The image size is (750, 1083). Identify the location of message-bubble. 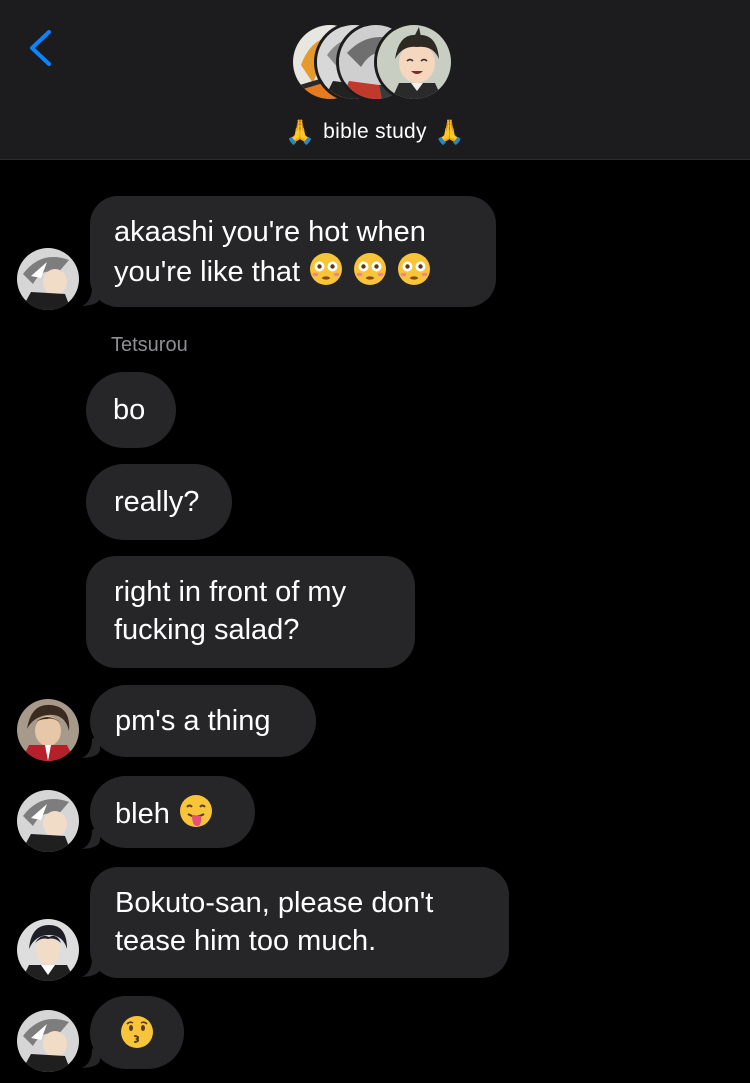
(137, 1032).